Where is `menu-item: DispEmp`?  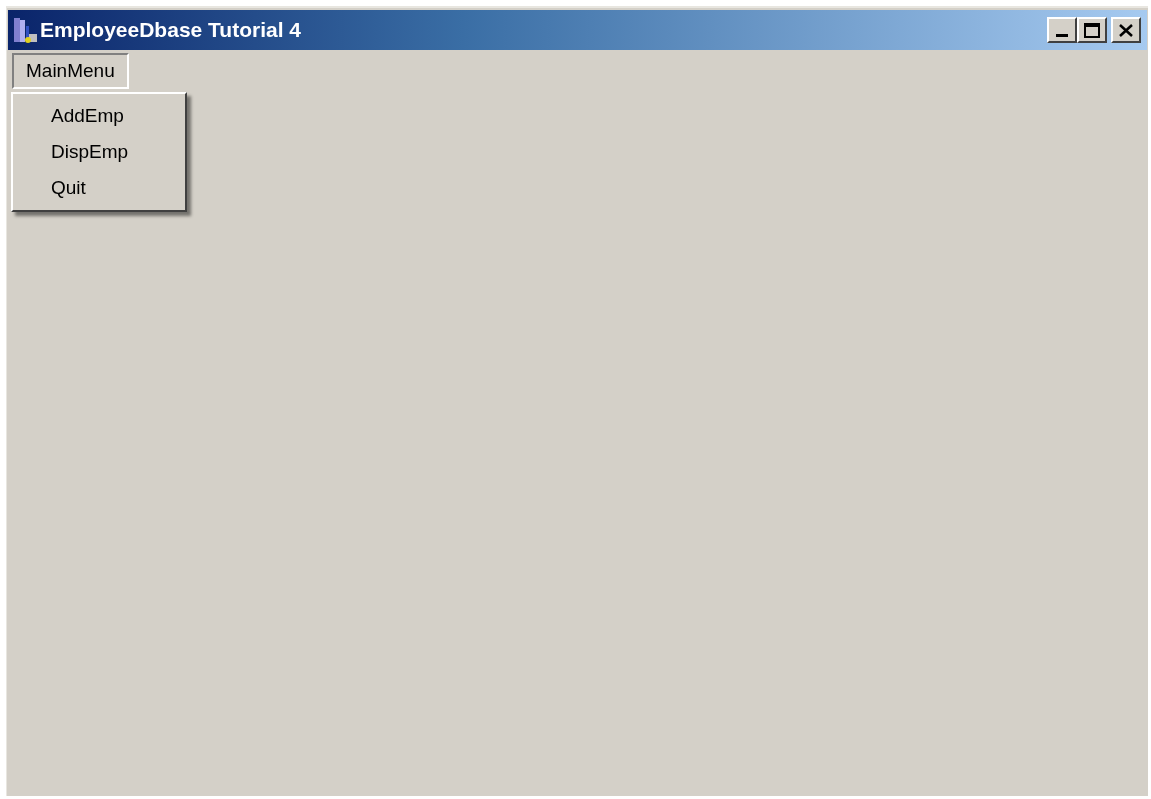
menu-item: DispEmp is located at coordinates (99, 152).